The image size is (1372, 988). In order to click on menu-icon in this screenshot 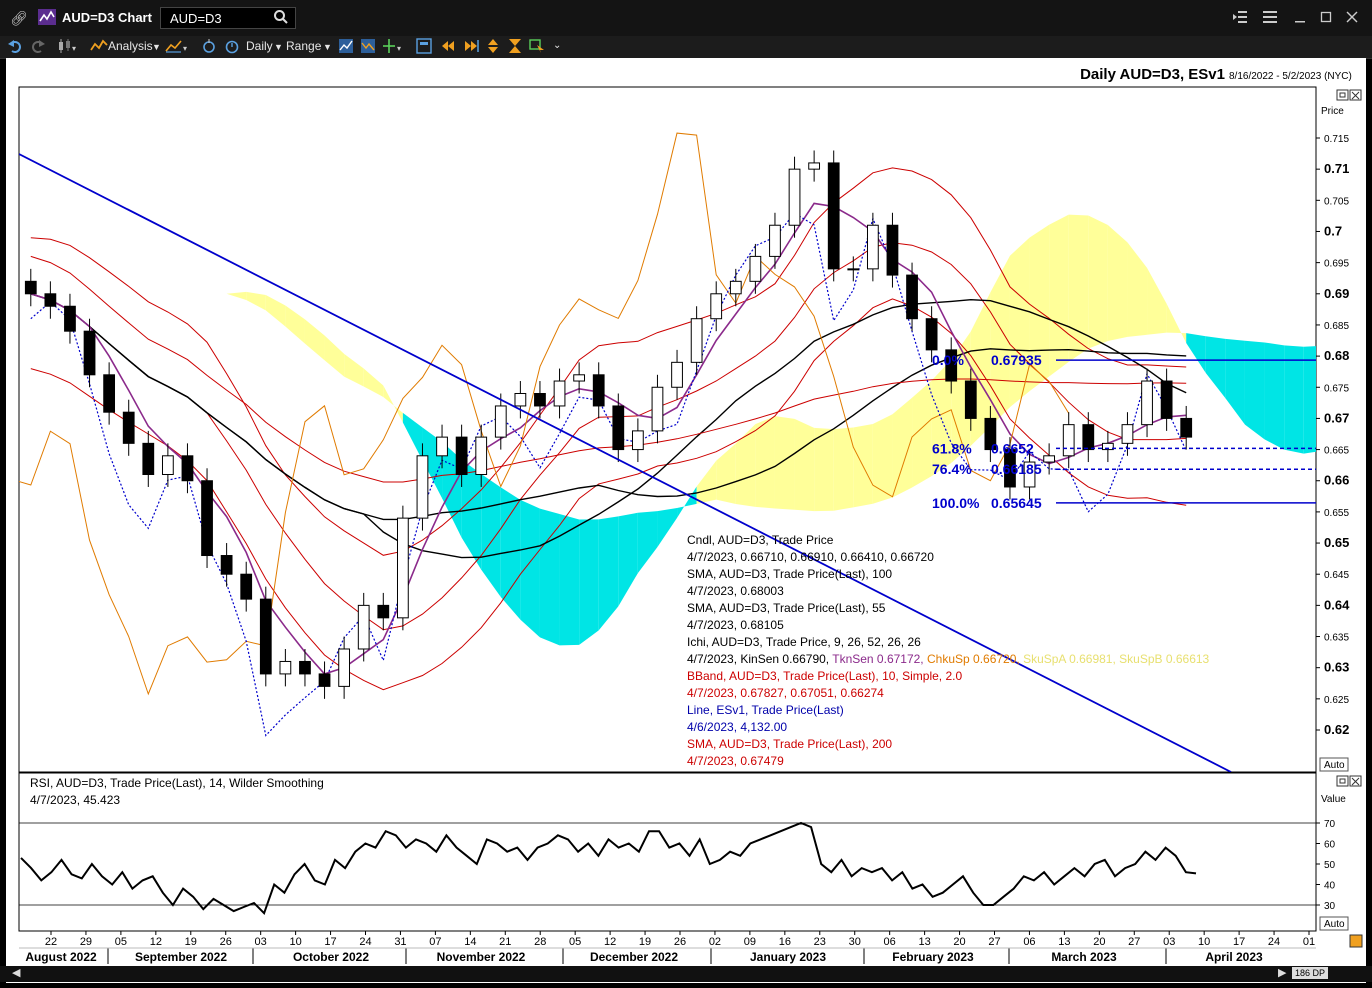, I will do `click(1270, 18)`.